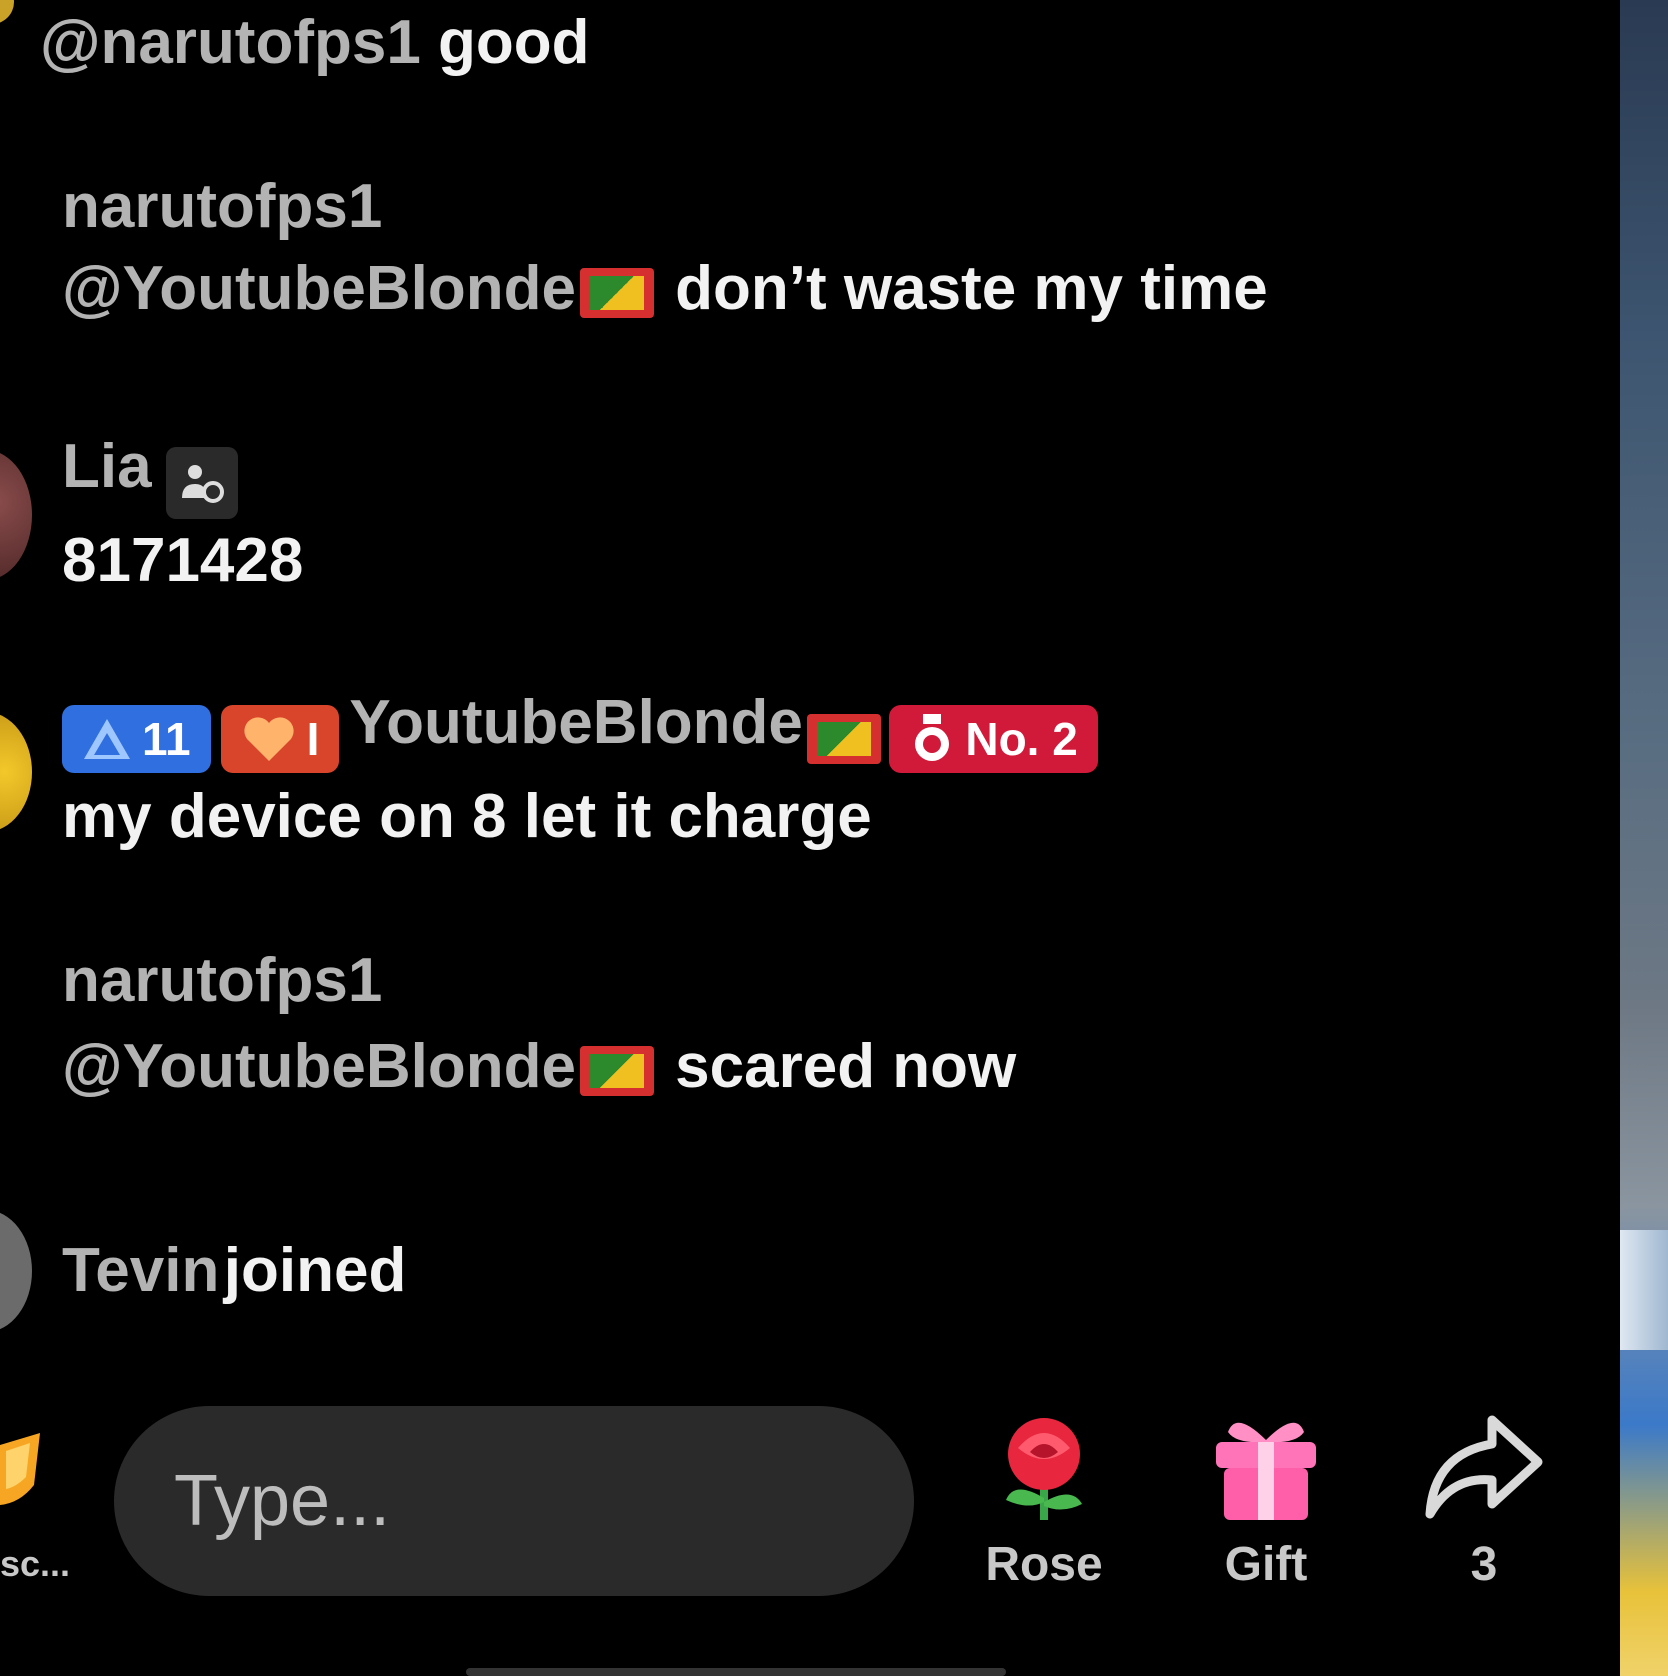  Describe the element at coordinates (1644, 838) in the screenshot. I see `live-video-preview` at that location.